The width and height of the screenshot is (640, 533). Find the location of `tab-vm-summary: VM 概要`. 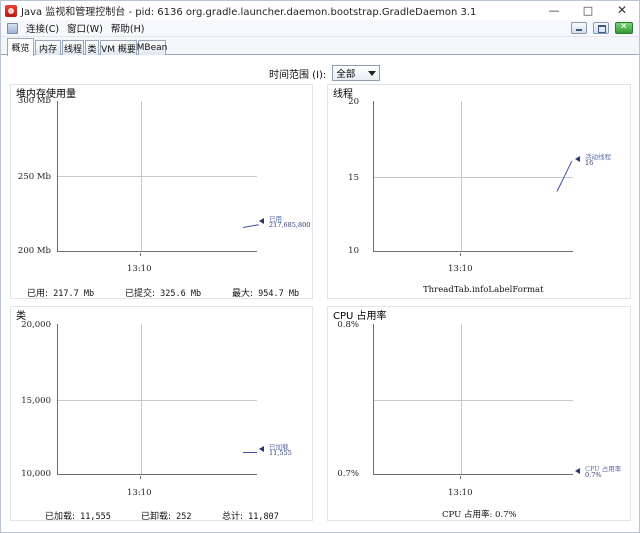

tab-vm-summary: VM 概要 is located at coordinates (118, 47).